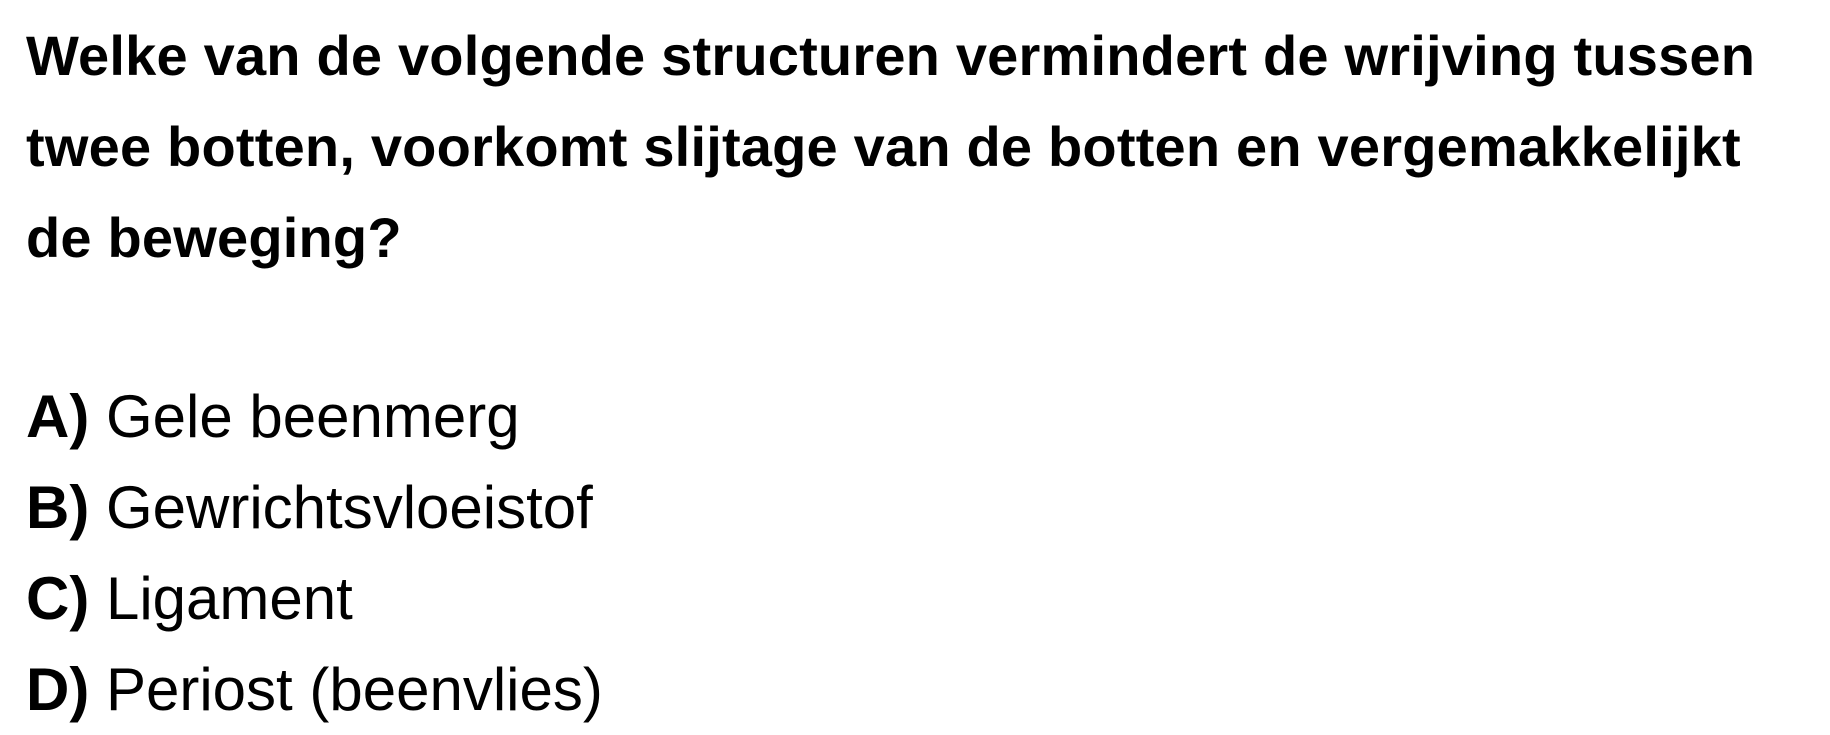  What do you see at coordinates (58, 598) in the screenshot?
I see `option-letter: C)` at bounding box center [58, 598].